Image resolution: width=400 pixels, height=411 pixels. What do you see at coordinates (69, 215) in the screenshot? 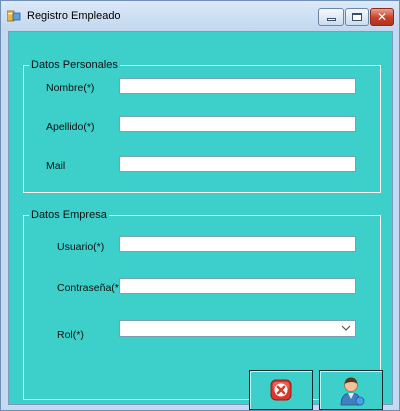
I see `datos-empresa-legend: Datos Empresa` at bounding box center [69, 215].